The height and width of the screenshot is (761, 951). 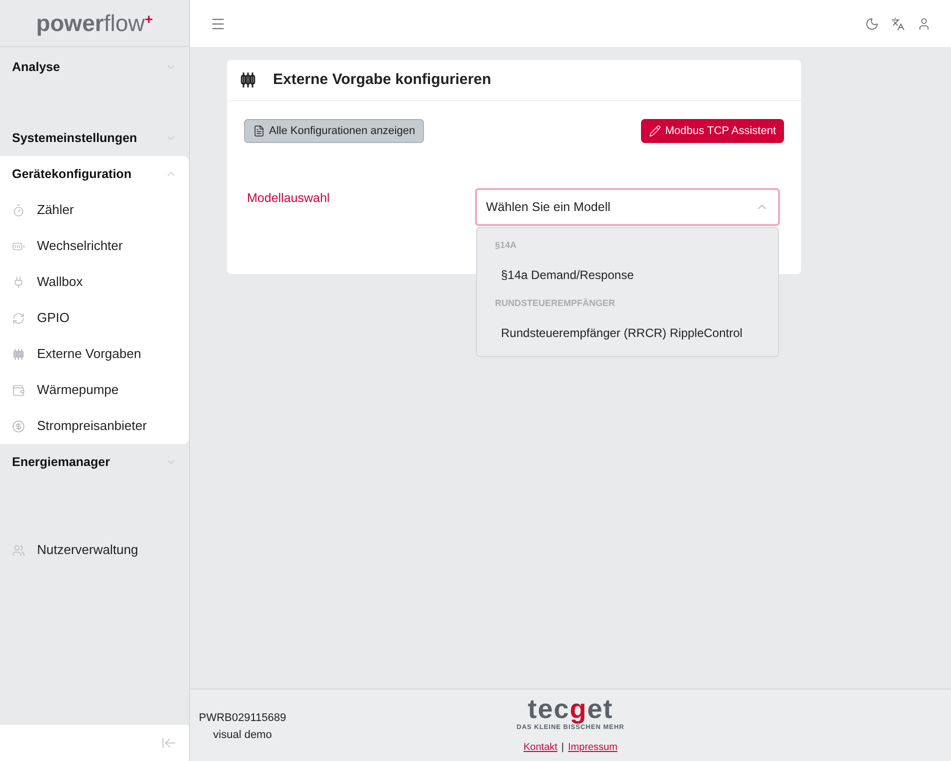 I want to click on sidebar-item: Strompreisanbieter, so click(x=94, y=426).